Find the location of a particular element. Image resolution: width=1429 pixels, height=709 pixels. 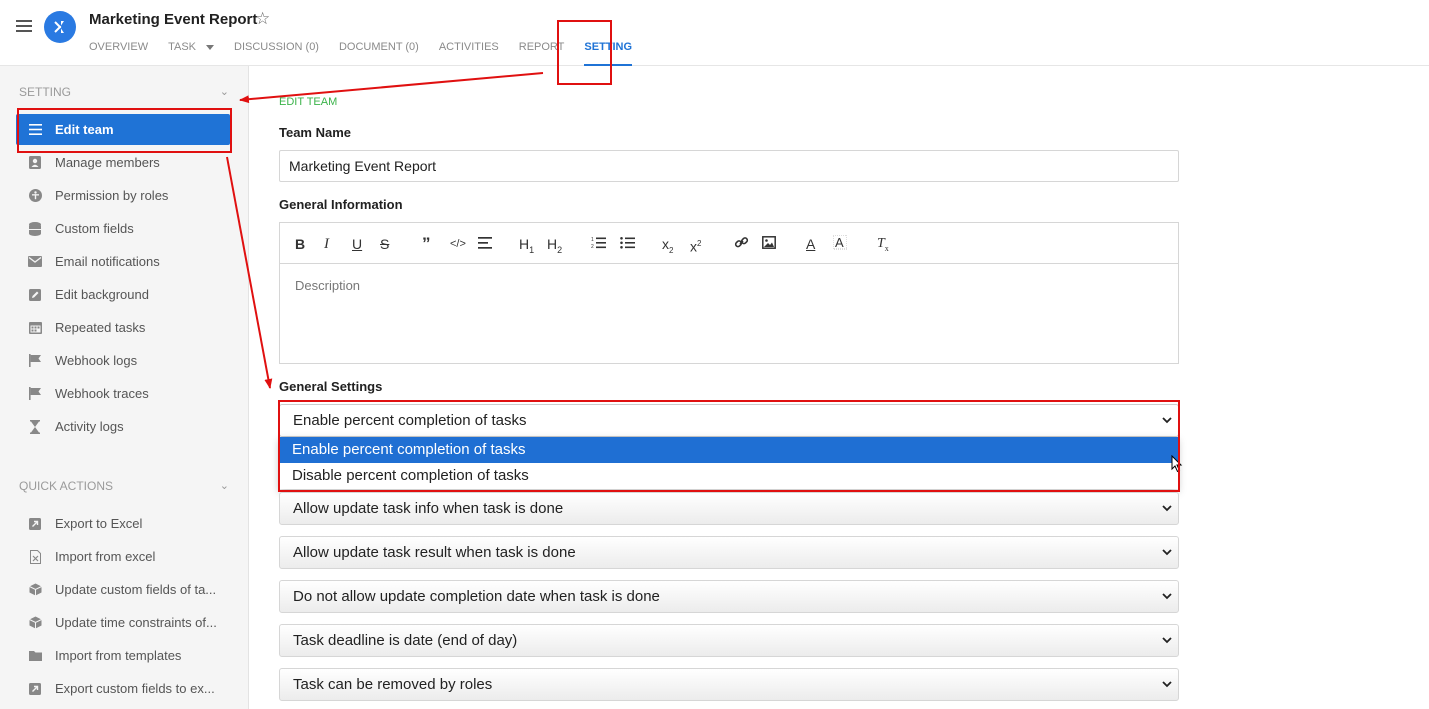

mouse-cursor-icon is located at coordinates (1177, 464).